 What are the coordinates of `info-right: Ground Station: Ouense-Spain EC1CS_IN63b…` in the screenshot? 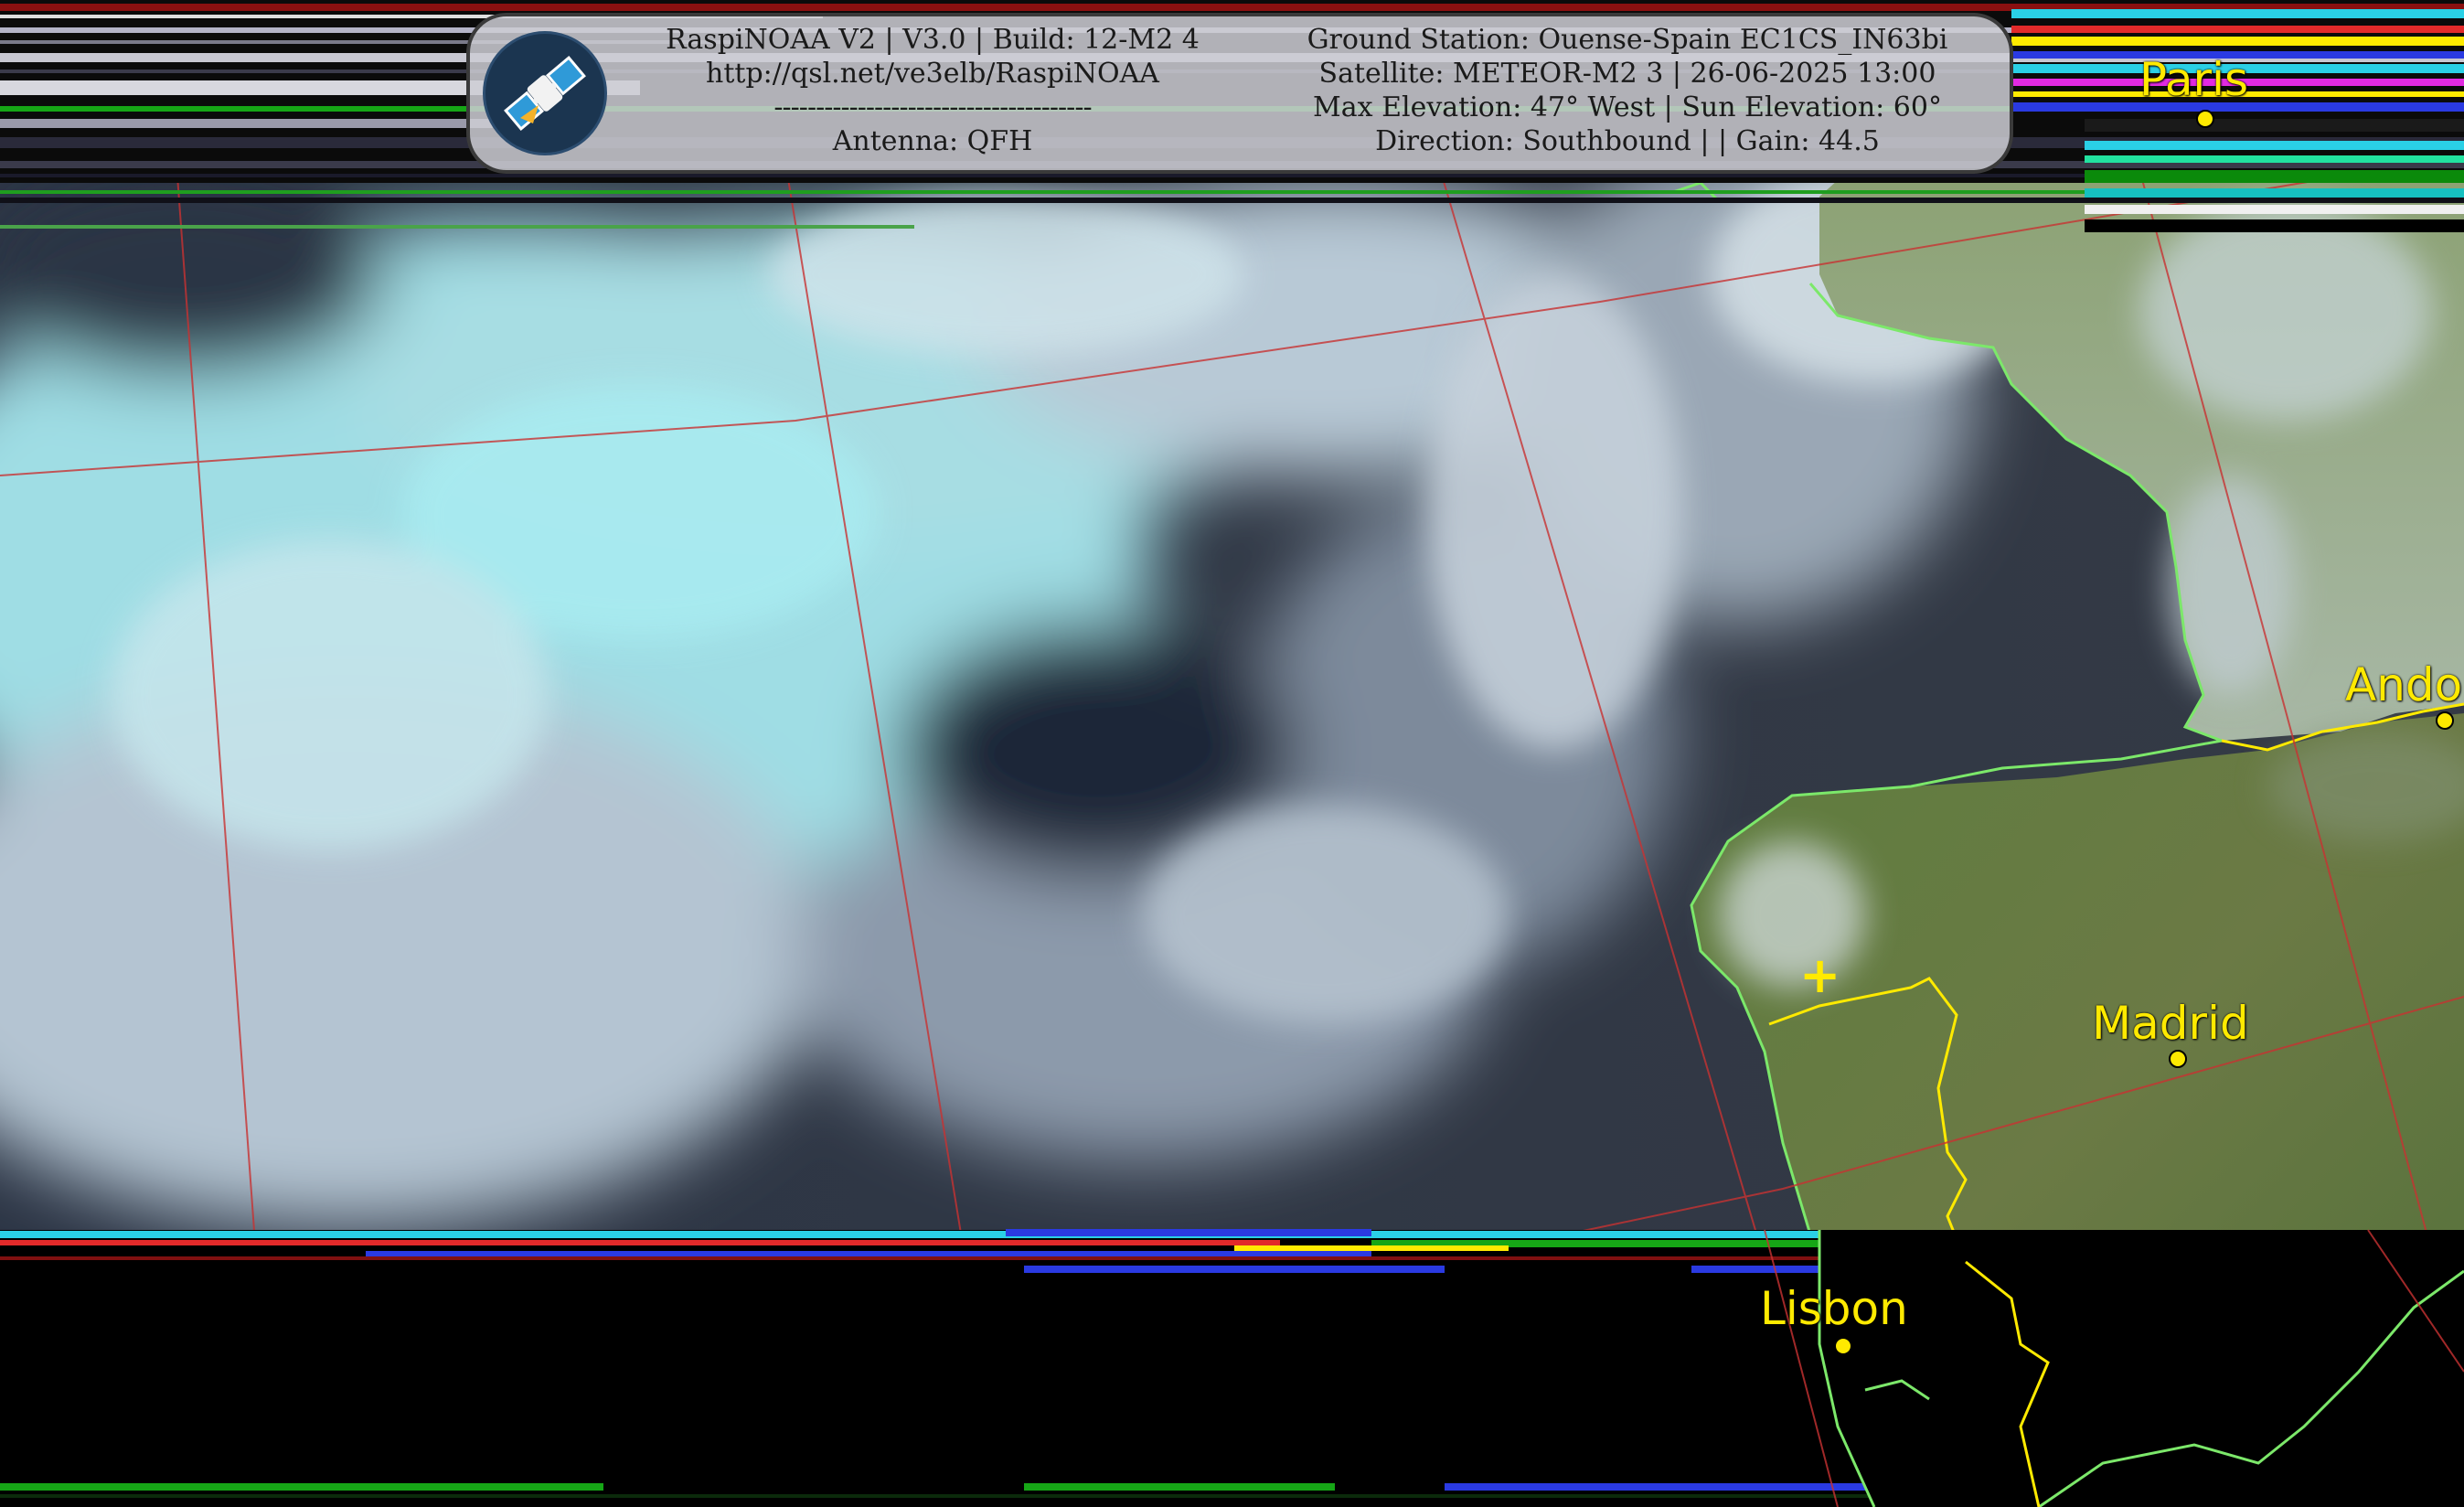 It's located at (1627, 90).